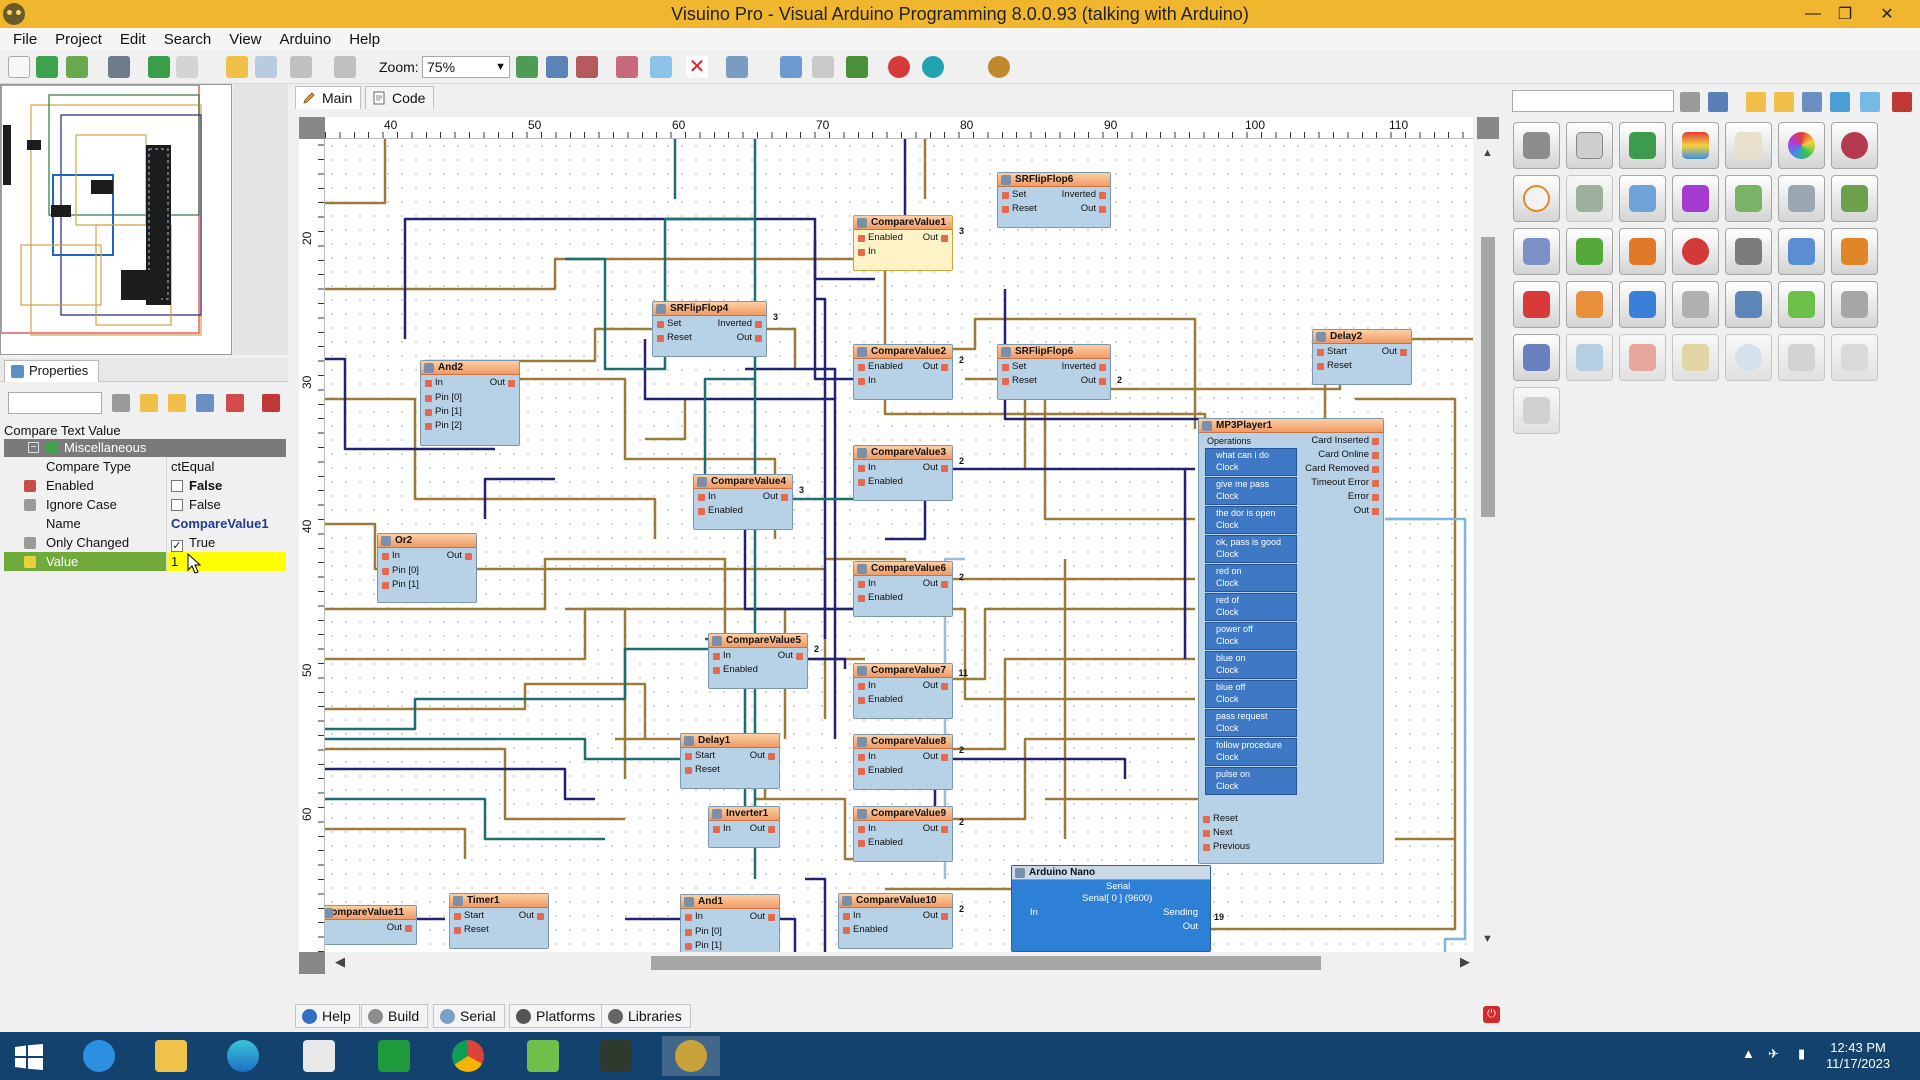 The height and width of the screenshot is (1080, 1920). I want to click on align-icon, so click(237, 67).